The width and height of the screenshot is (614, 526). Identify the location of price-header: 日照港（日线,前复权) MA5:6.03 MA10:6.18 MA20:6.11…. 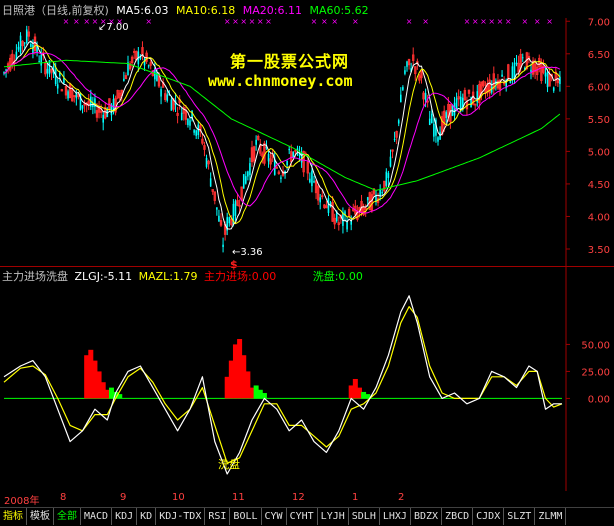
(187, 9).